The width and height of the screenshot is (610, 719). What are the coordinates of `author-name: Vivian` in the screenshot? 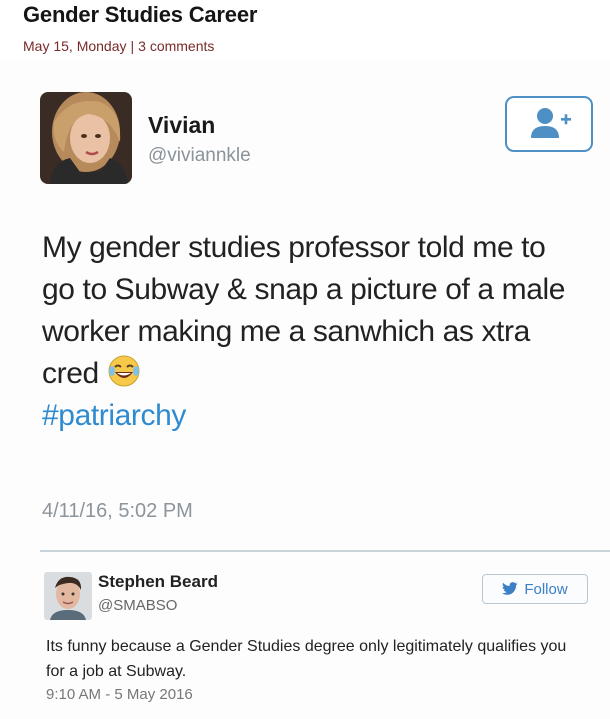 It's located at (181, 125).